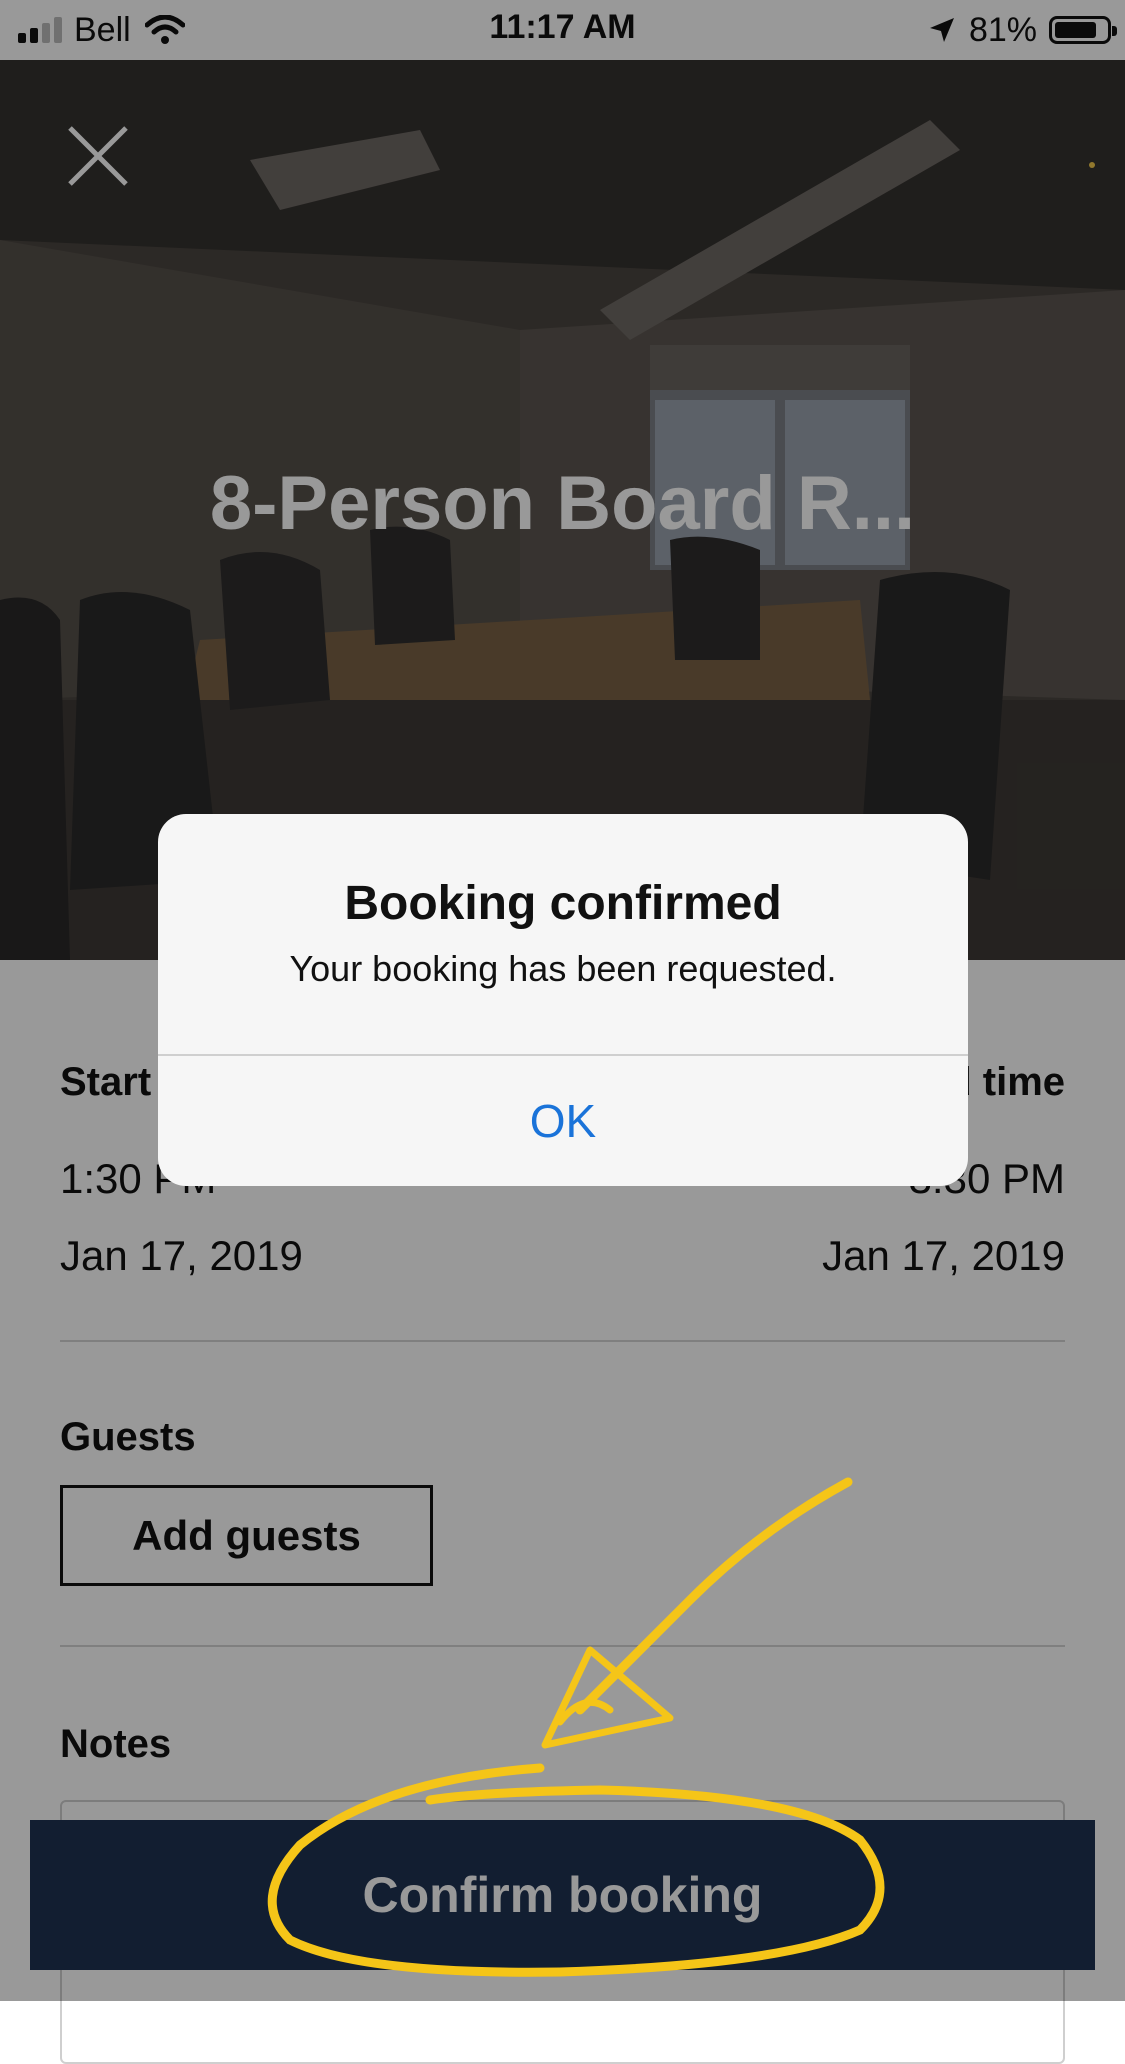 This screenshot has height=2064, width=1125. I want to click on annotation-arrowhead, so click(607, 1697).